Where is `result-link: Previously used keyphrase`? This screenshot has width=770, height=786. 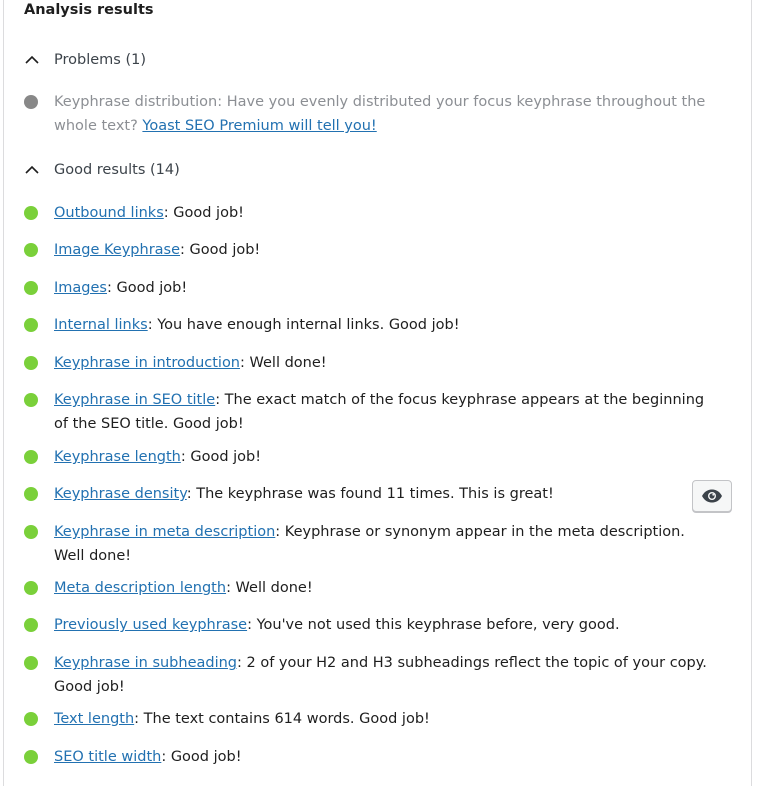 result-link: Previously used keyphrase is located at coordinates (150, 625).